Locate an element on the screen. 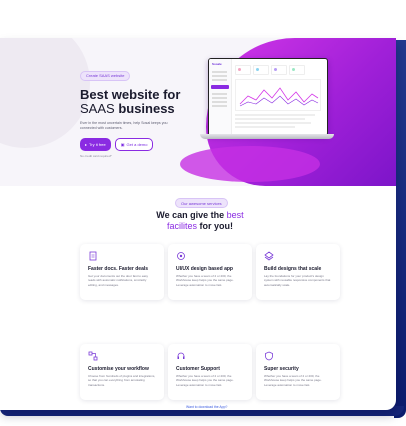 The image size is (406, 426). document-icon is located at coordinates (93, 256).